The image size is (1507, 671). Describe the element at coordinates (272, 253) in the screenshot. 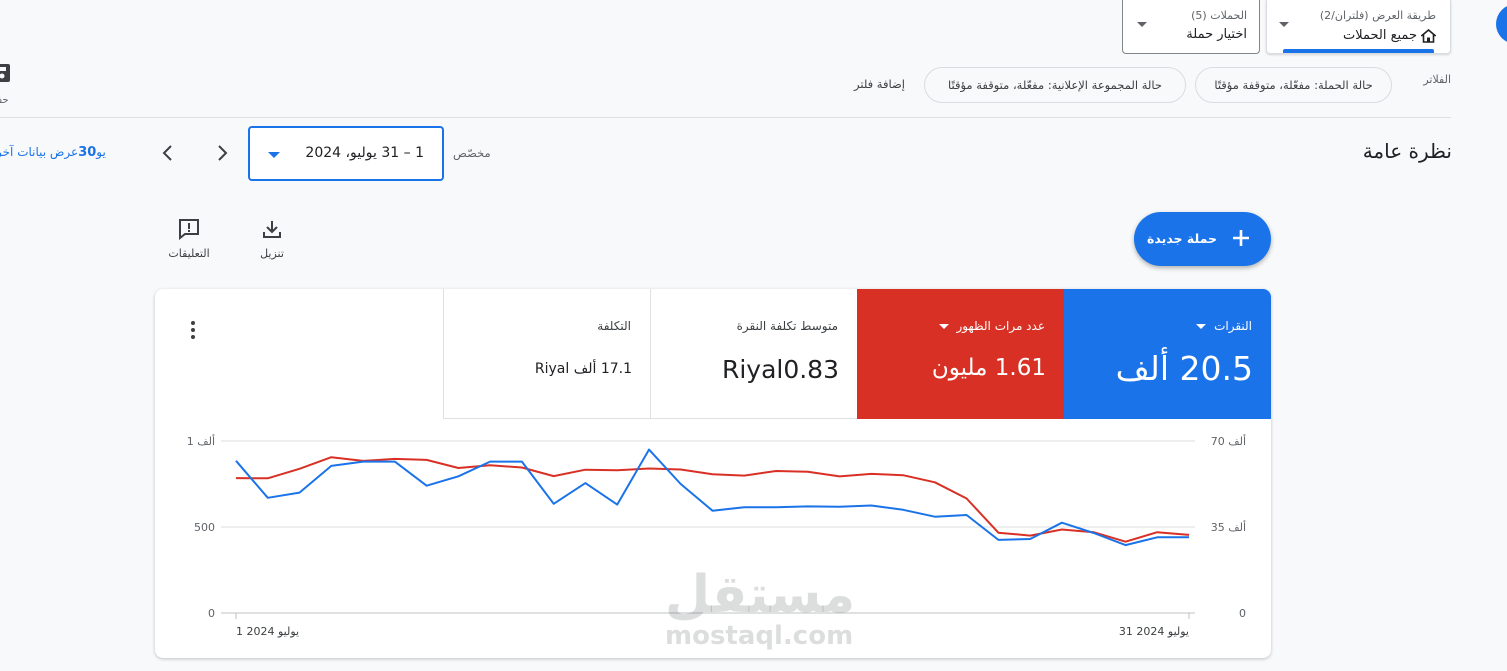

I see `download-label: تنزيل` at that location.